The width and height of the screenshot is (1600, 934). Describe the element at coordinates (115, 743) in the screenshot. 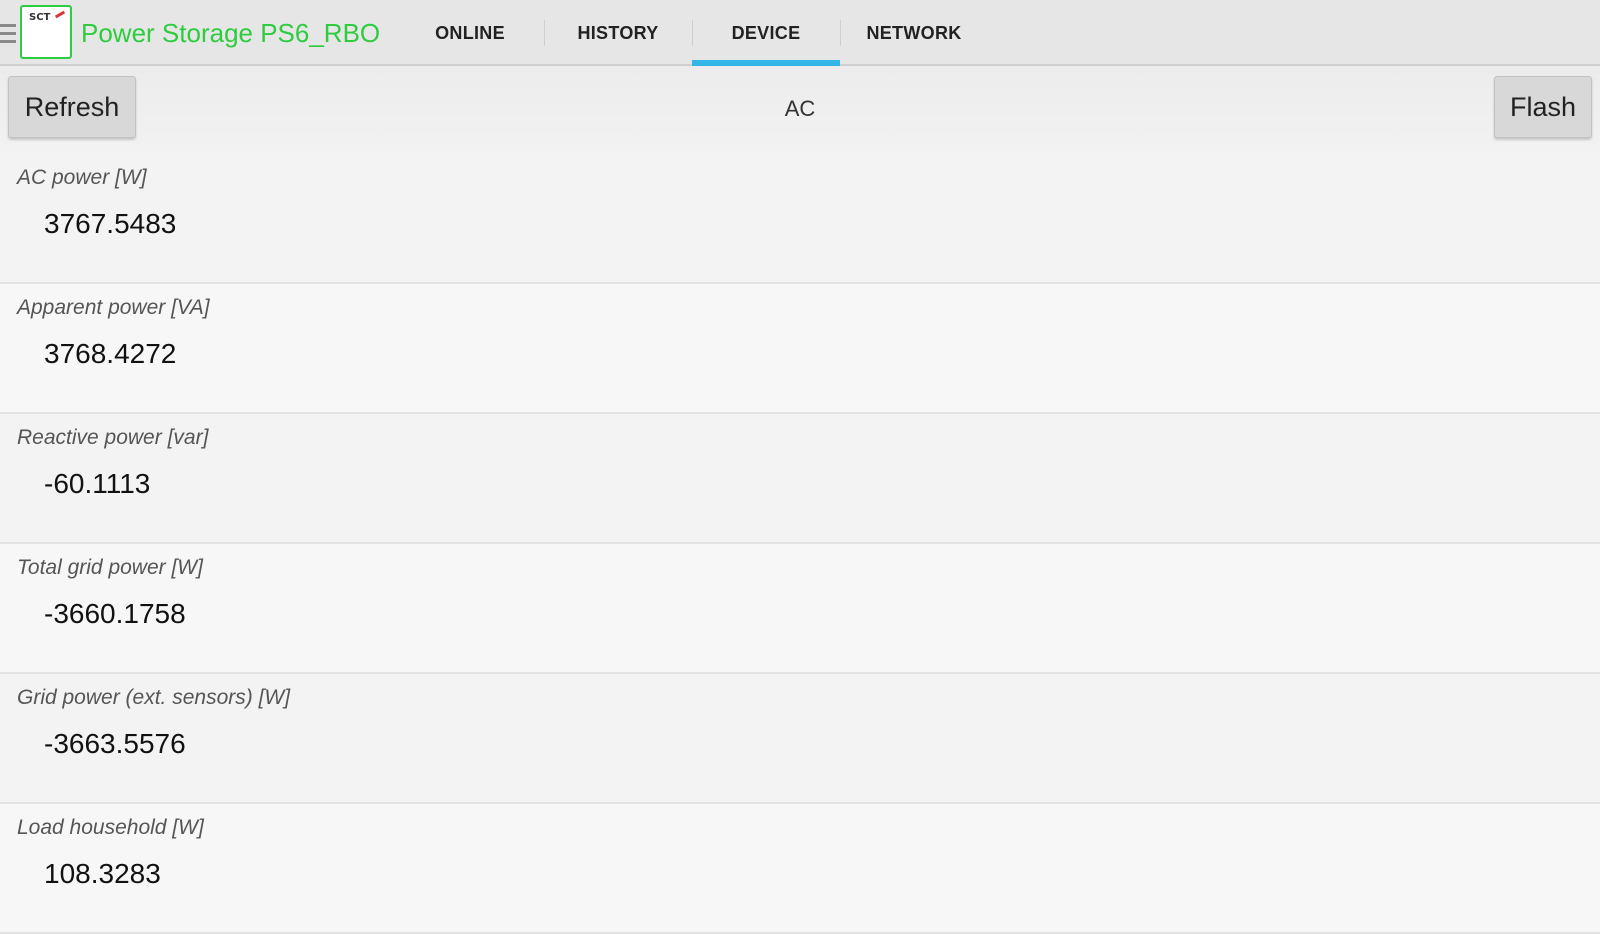

I see `grid-power-ext-value: -3663.5576` at that location.